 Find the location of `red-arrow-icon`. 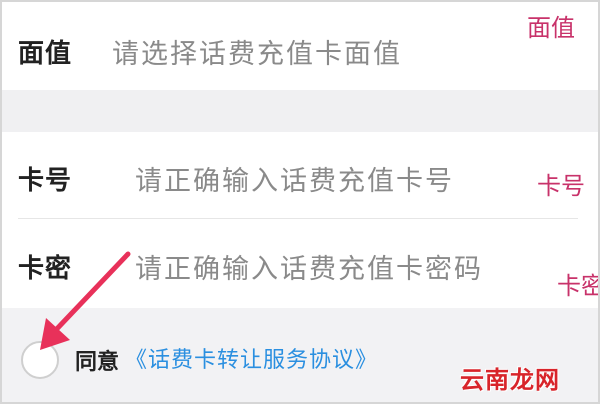

red-arrow-icon is located at coordinates (85, 300).